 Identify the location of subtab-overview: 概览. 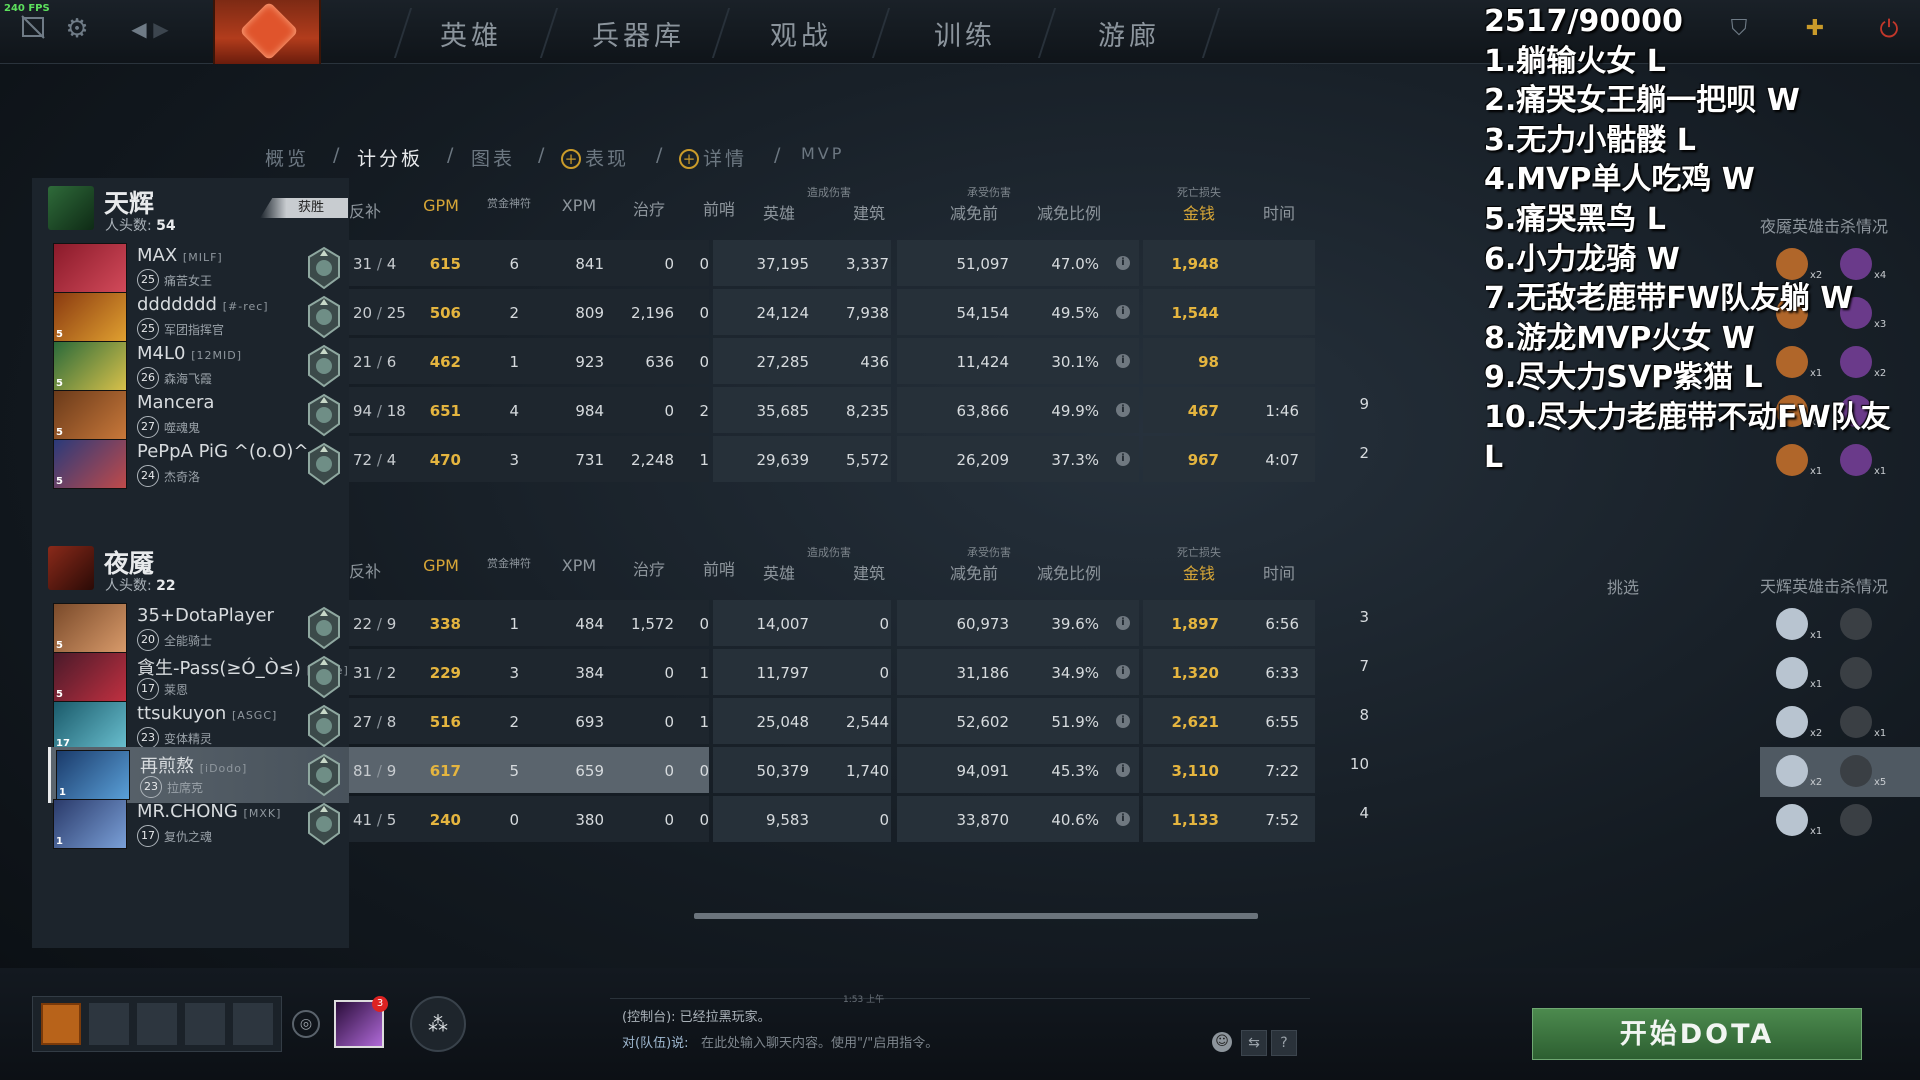
(287, 157).